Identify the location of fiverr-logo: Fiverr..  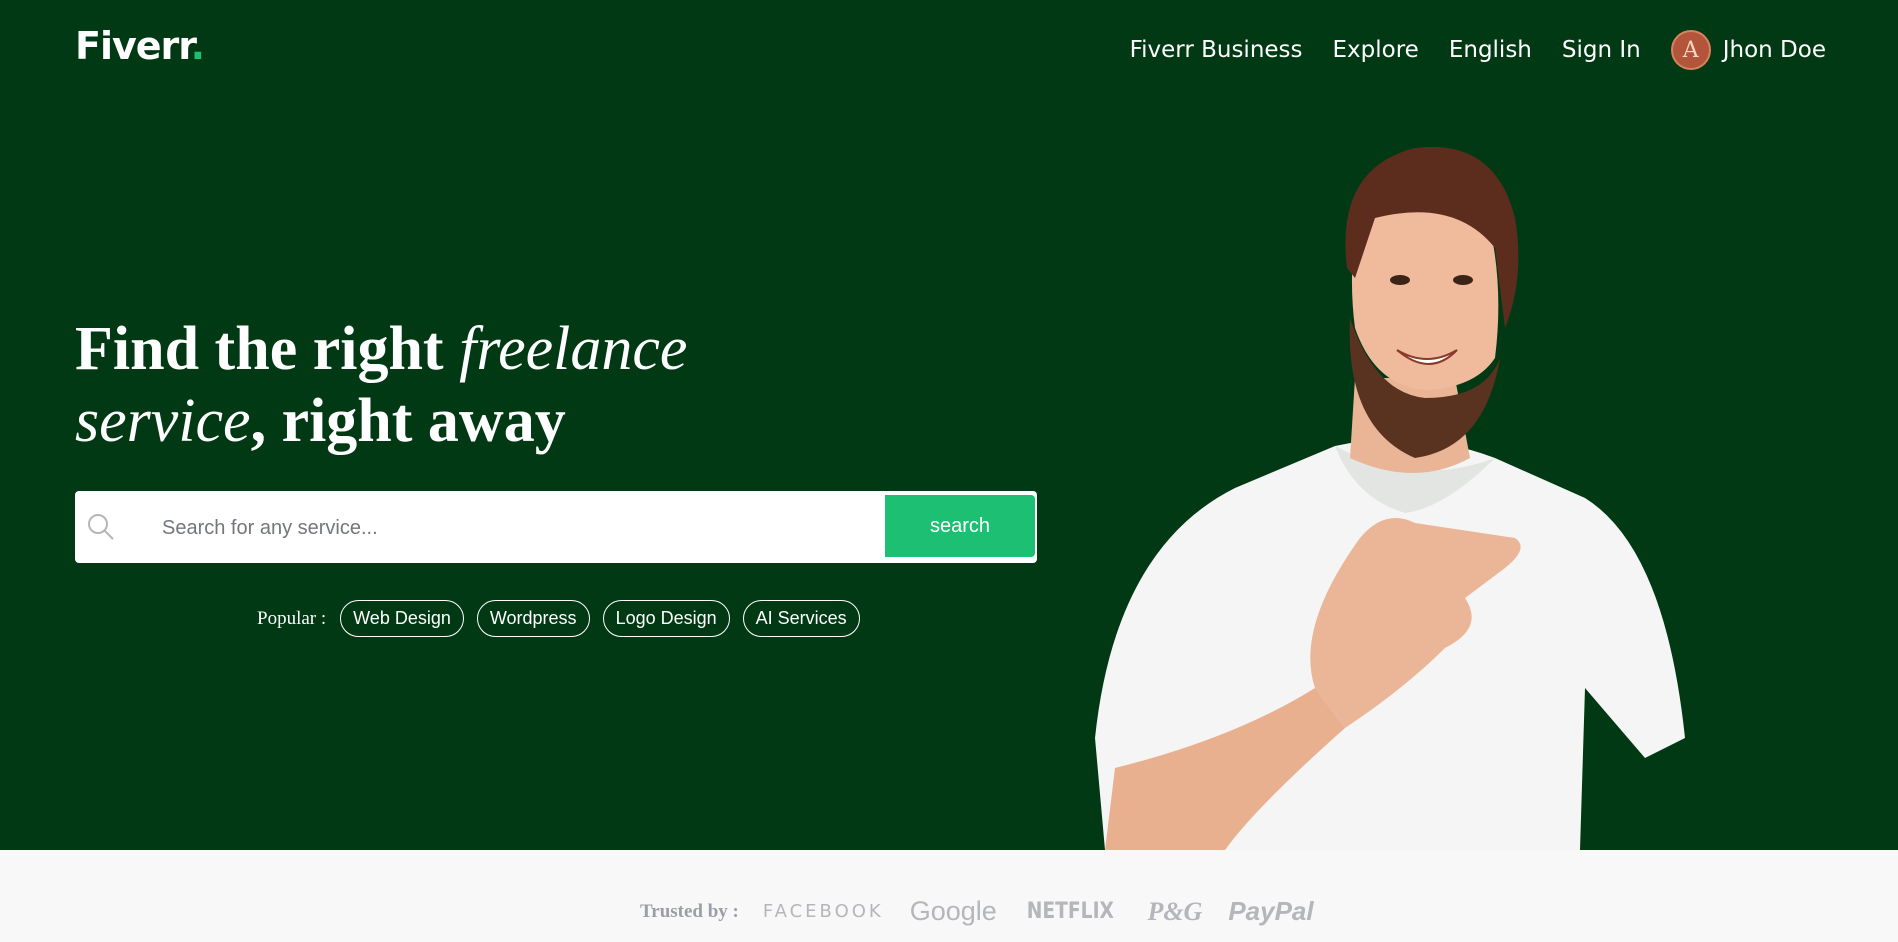
(140, 46).